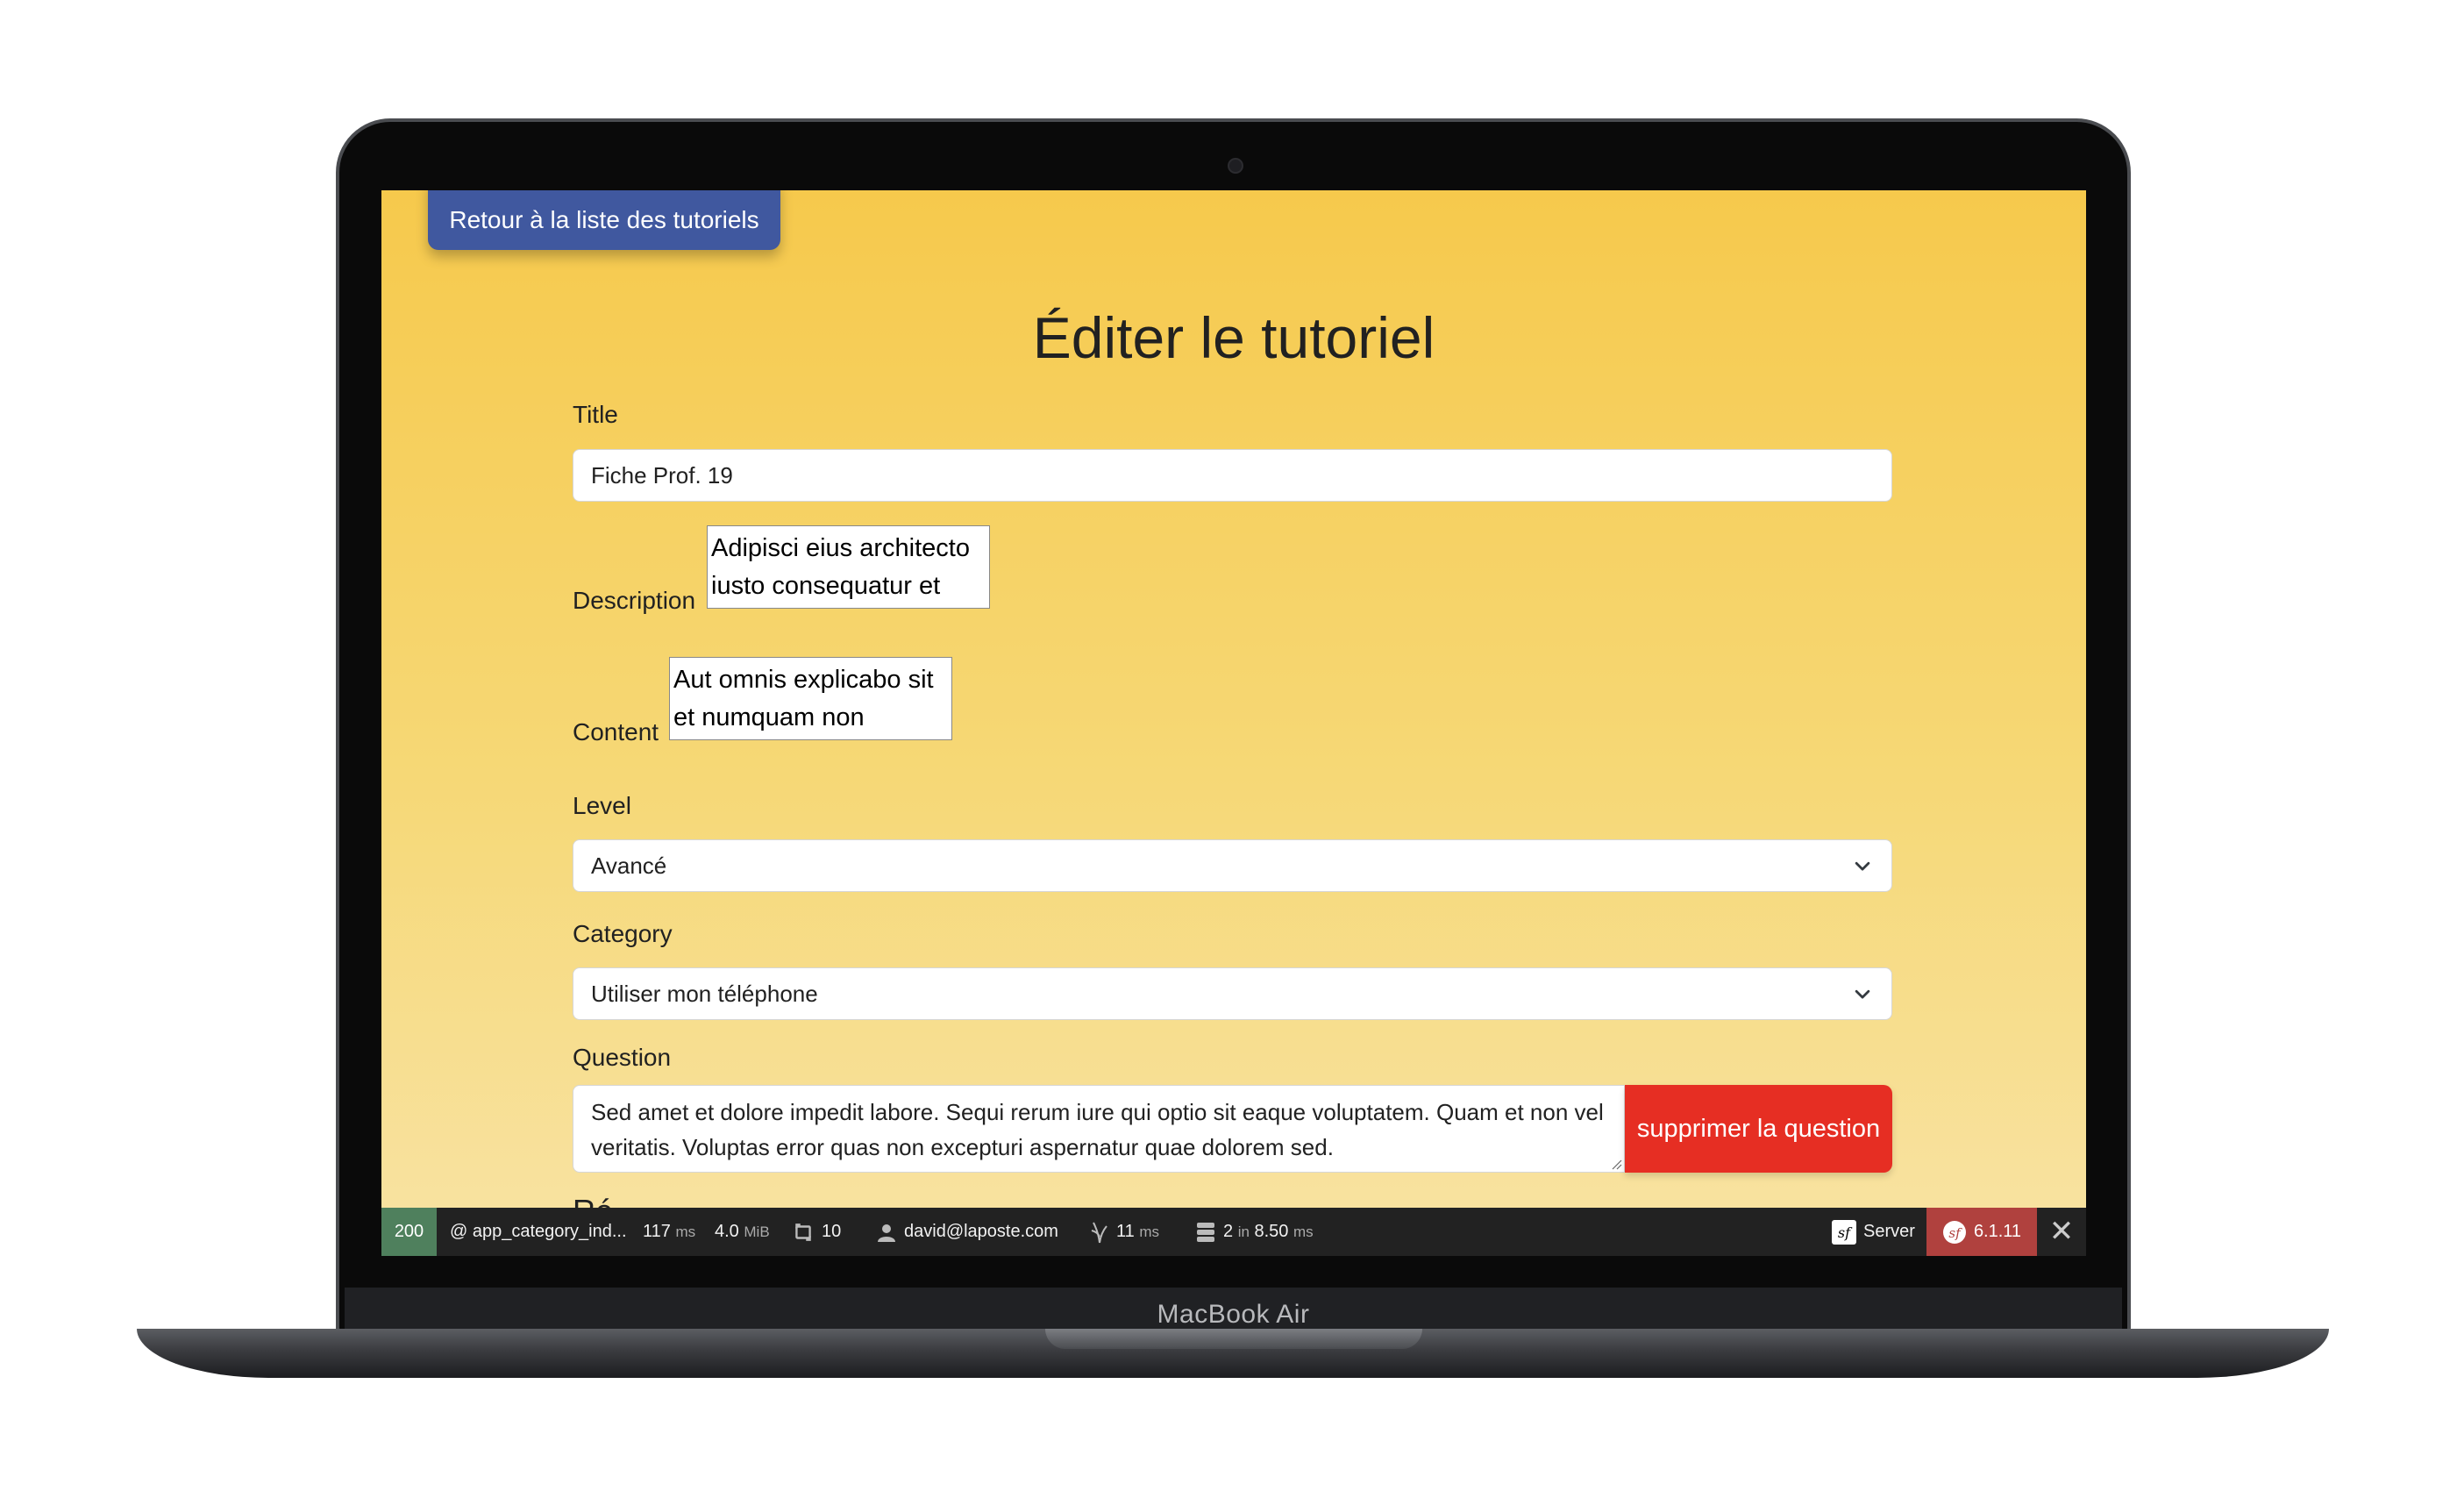 Image resolution: width=2464 pixels, height=1491 pixels. I want to click on category-label: Category, so click(623, 934).